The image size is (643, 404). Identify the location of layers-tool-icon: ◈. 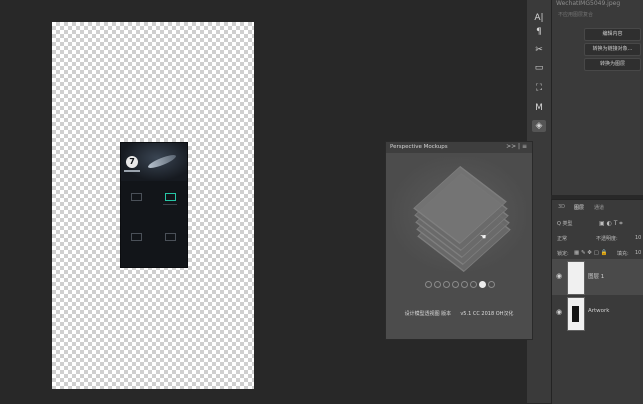
(539, 126).